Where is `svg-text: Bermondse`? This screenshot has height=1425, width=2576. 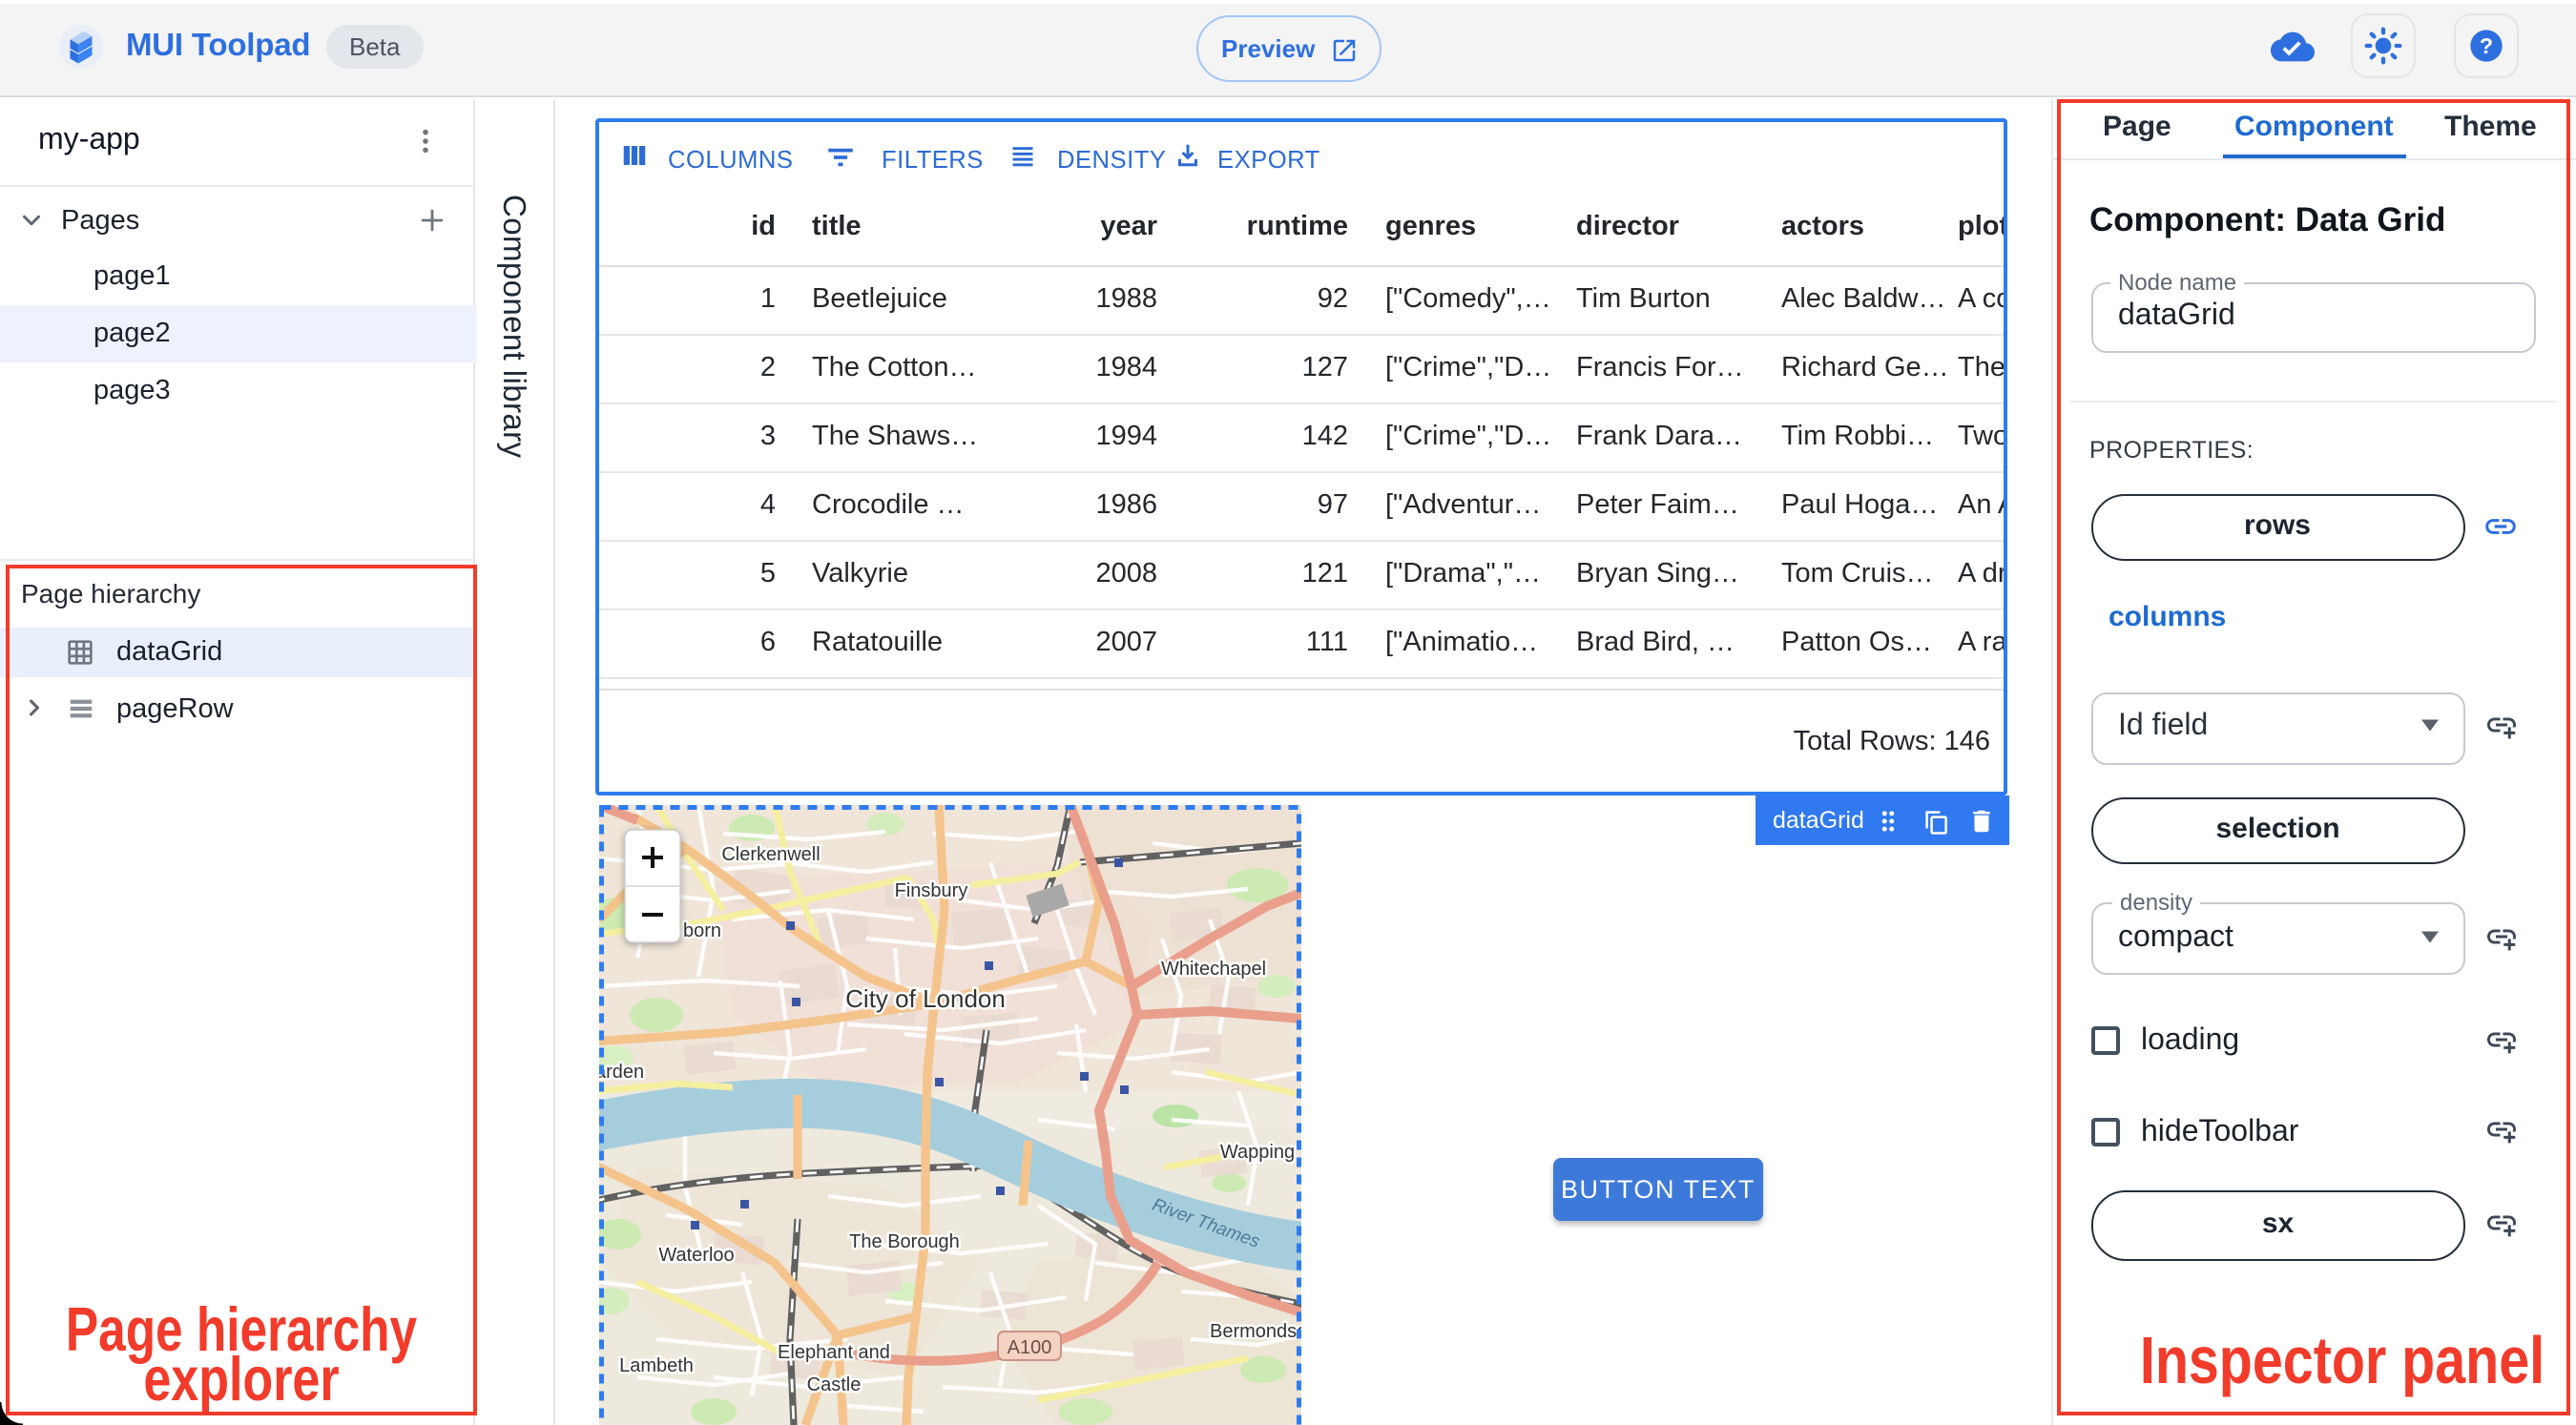
svg-text: Bermondse is located at coordinates (1255, 1331).